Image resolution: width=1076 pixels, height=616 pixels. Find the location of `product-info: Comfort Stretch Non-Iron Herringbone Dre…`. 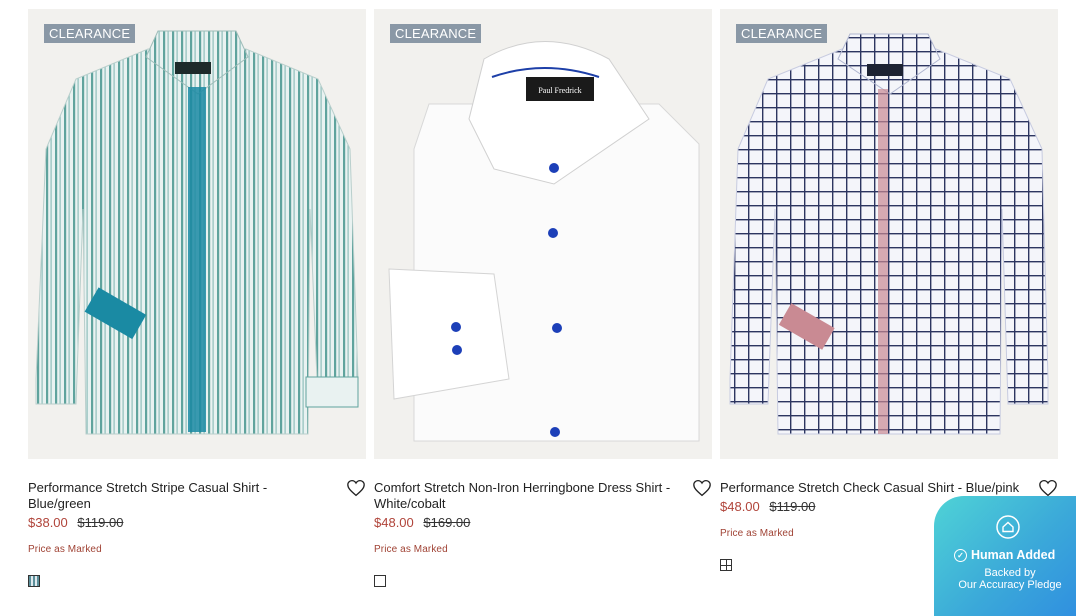

product-info: Comfort Stretch Non-Iron Herringbone Dre… is located at coordinates (543, 523).